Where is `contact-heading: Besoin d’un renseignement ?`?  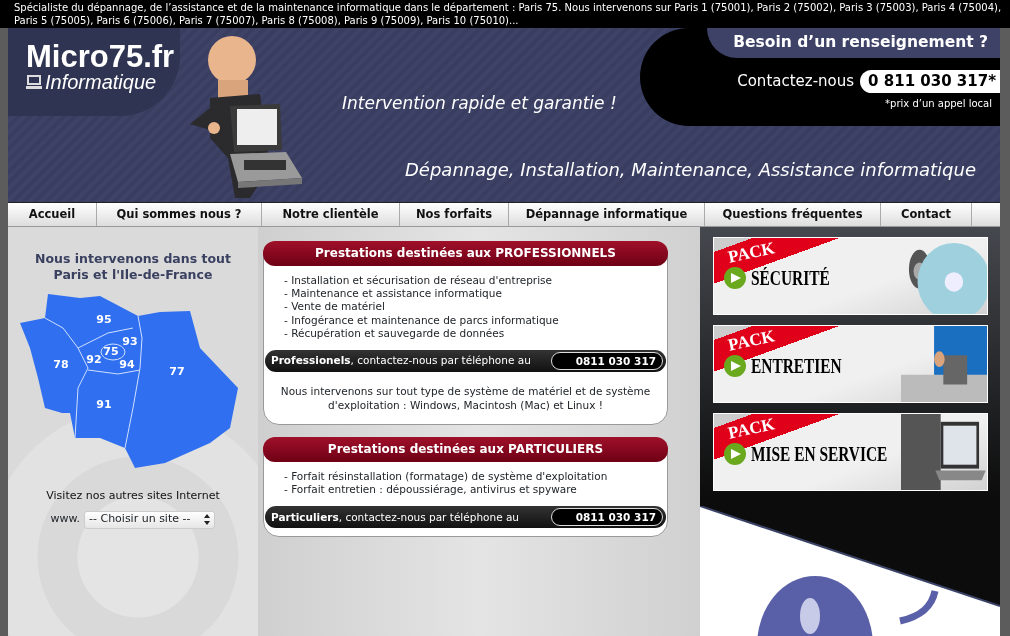
contact-heading: Besoin d’un renseignement ? is located at coordinates (853, 43).